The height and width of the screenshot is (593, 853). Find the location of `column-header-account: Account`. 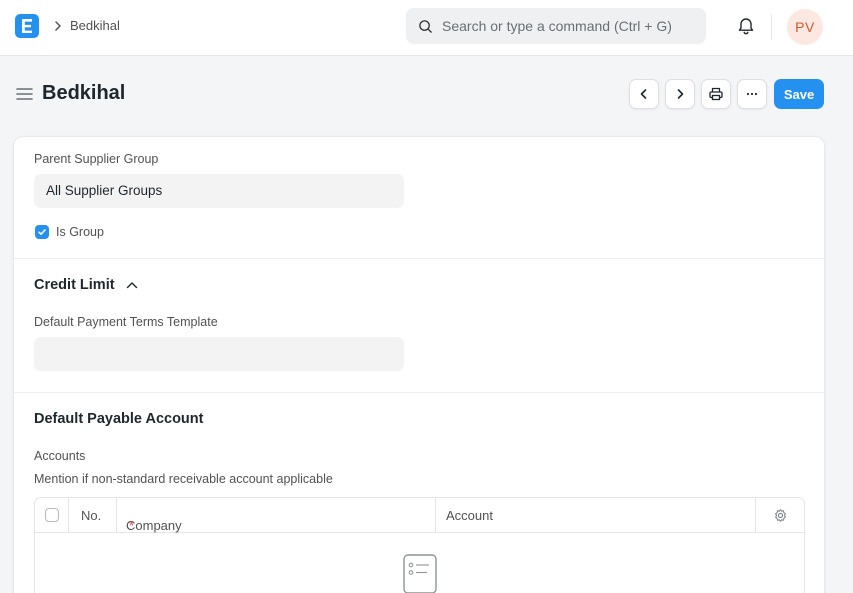

column-header-account: Account is located at coordinates (596, 515).